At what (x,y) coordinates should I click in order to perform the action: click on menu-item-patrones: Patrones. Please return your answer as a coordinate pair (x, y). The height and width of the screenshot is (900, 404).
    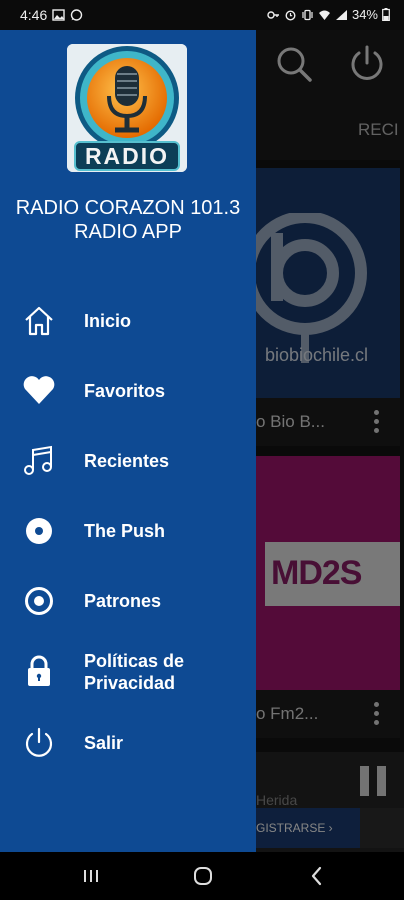
    Looking at the image, I should click on (128, 600).